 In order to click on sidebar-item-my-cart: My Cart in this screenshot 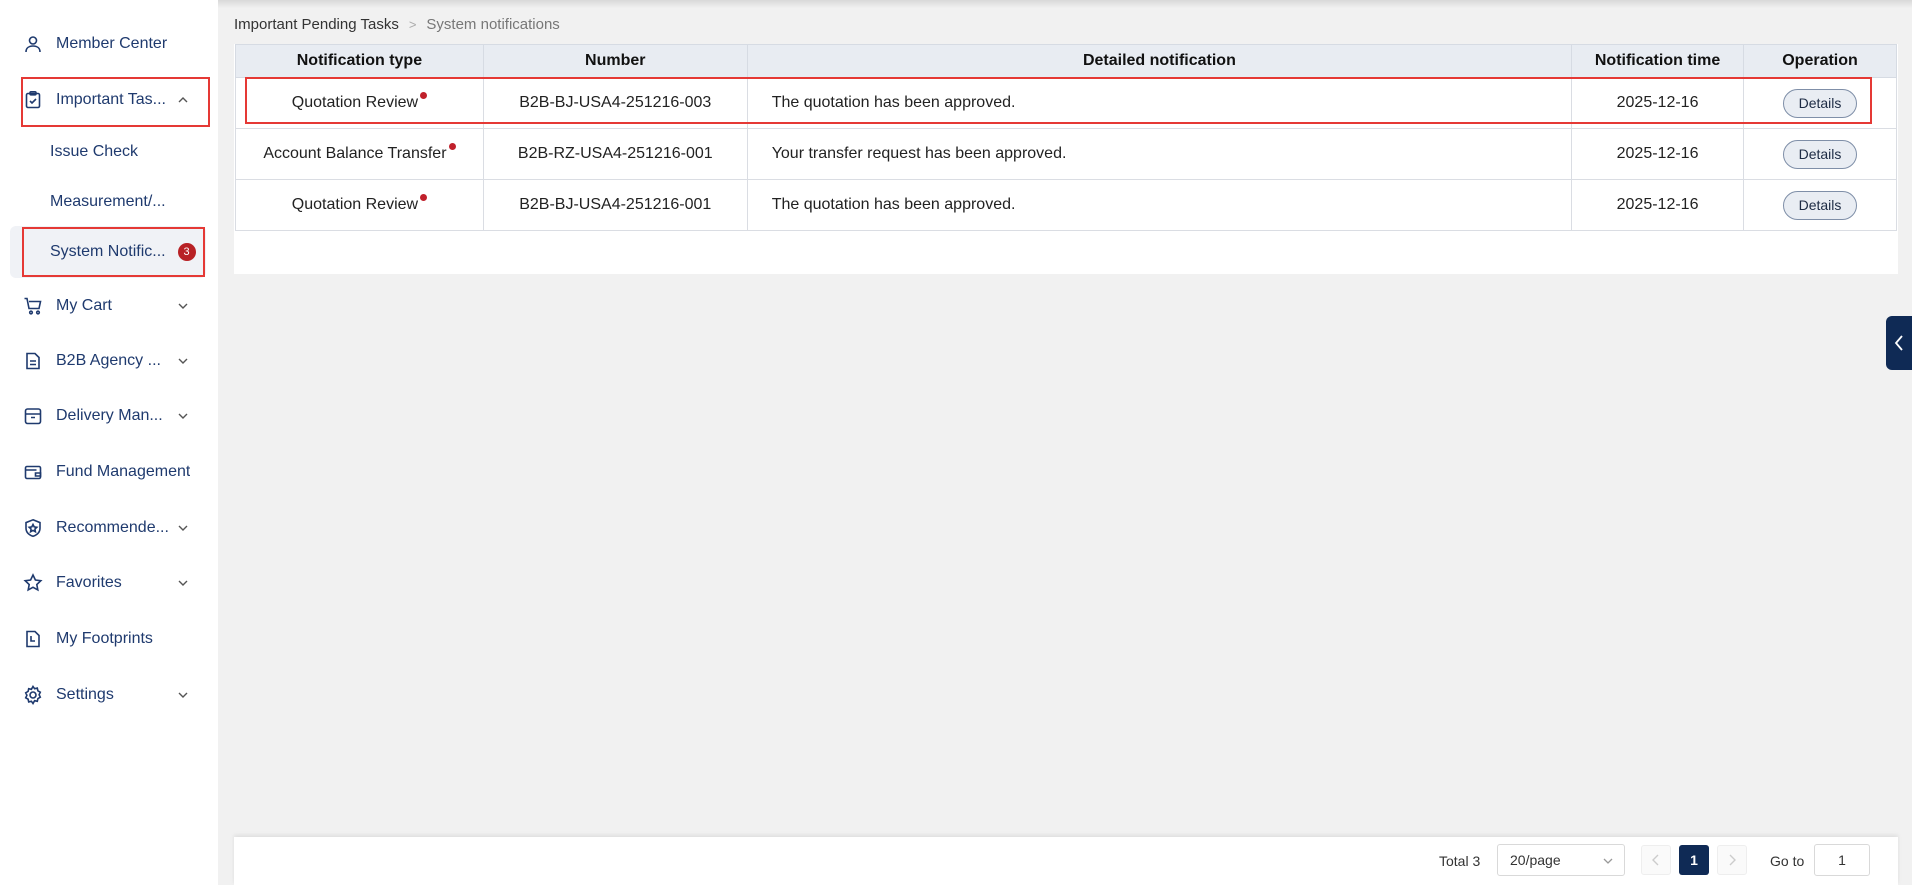, I will do `click(112, 306)`.